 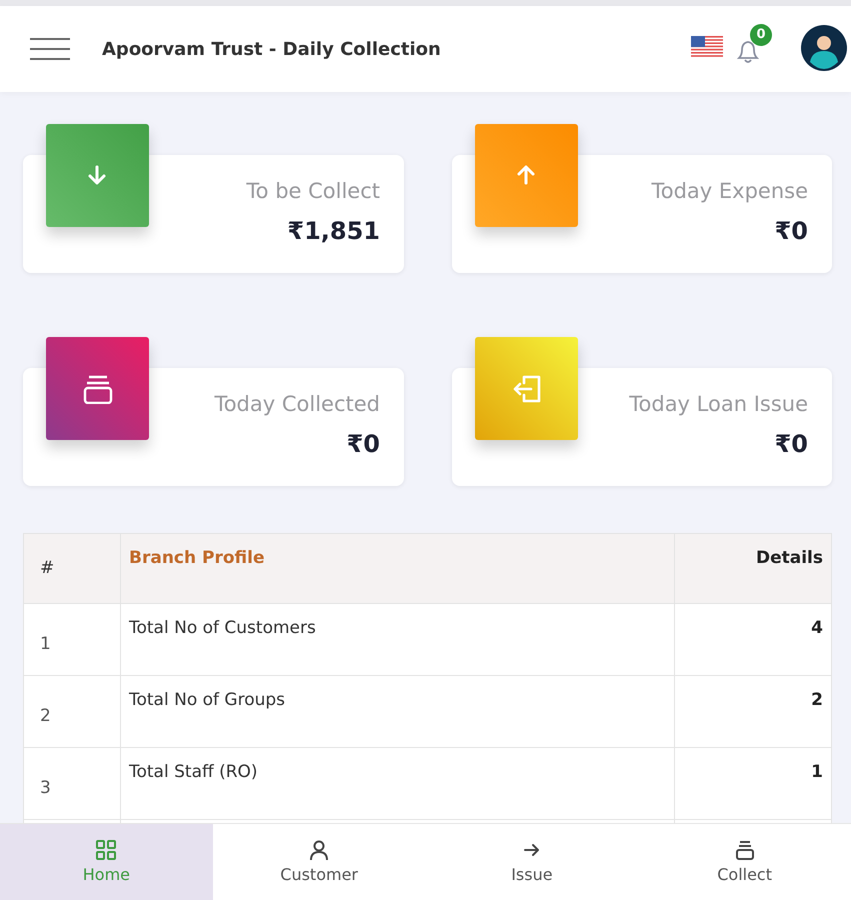 I want to click on card-label: To be Collect, so click(x=313, y=191).